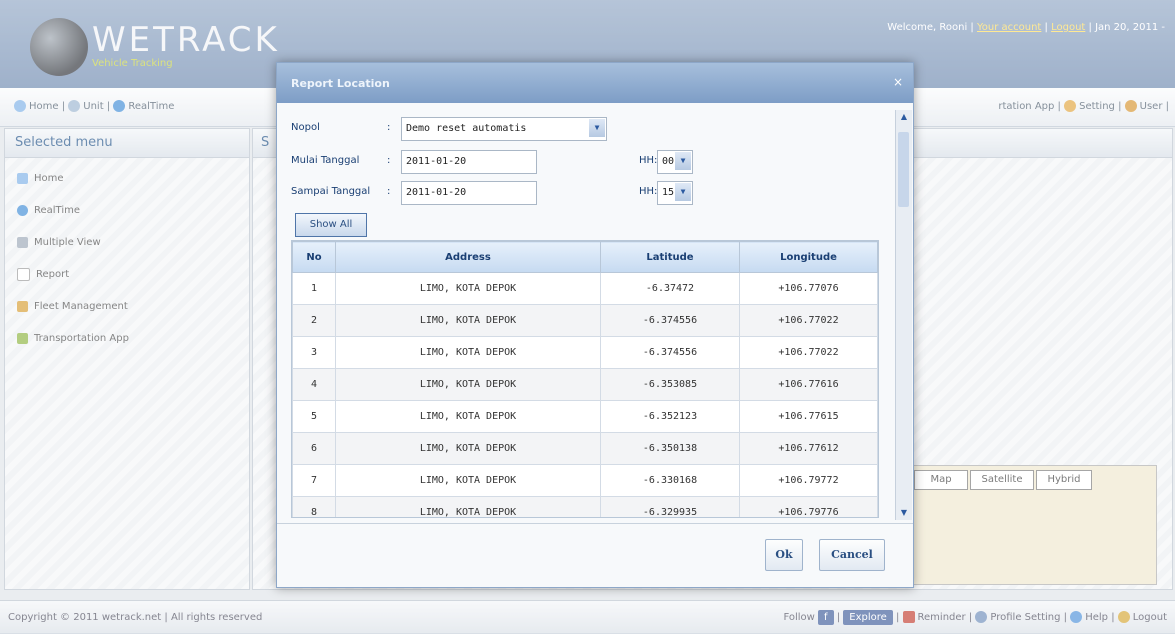  What do you see at coordinates (808, 416) in the screenshot?
I see `cell-longitude: +106.77615` at bounding box center [808, 416].